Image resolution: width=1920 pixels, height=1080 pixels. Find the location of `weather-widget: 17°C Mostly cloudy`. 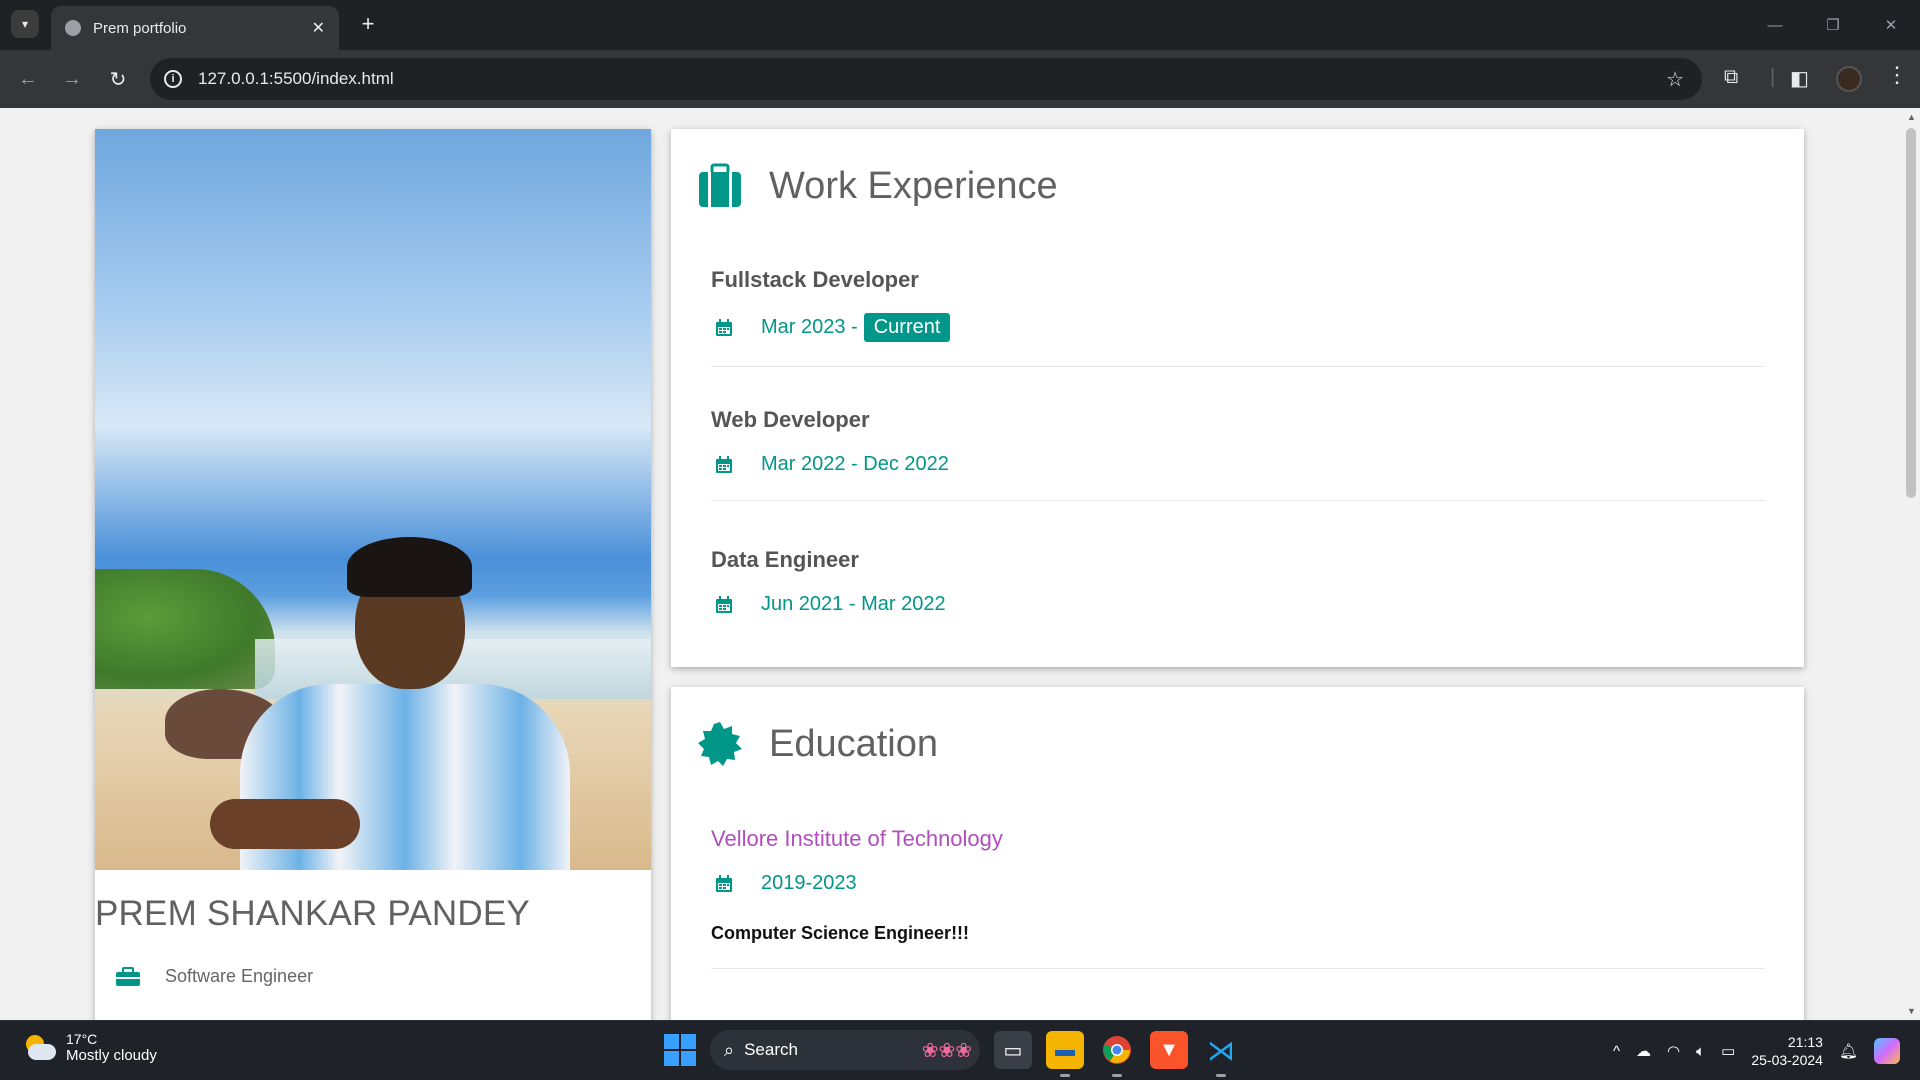

weather-widget: 17°C Mostly cloudy is located at coordinates (89, 1047).